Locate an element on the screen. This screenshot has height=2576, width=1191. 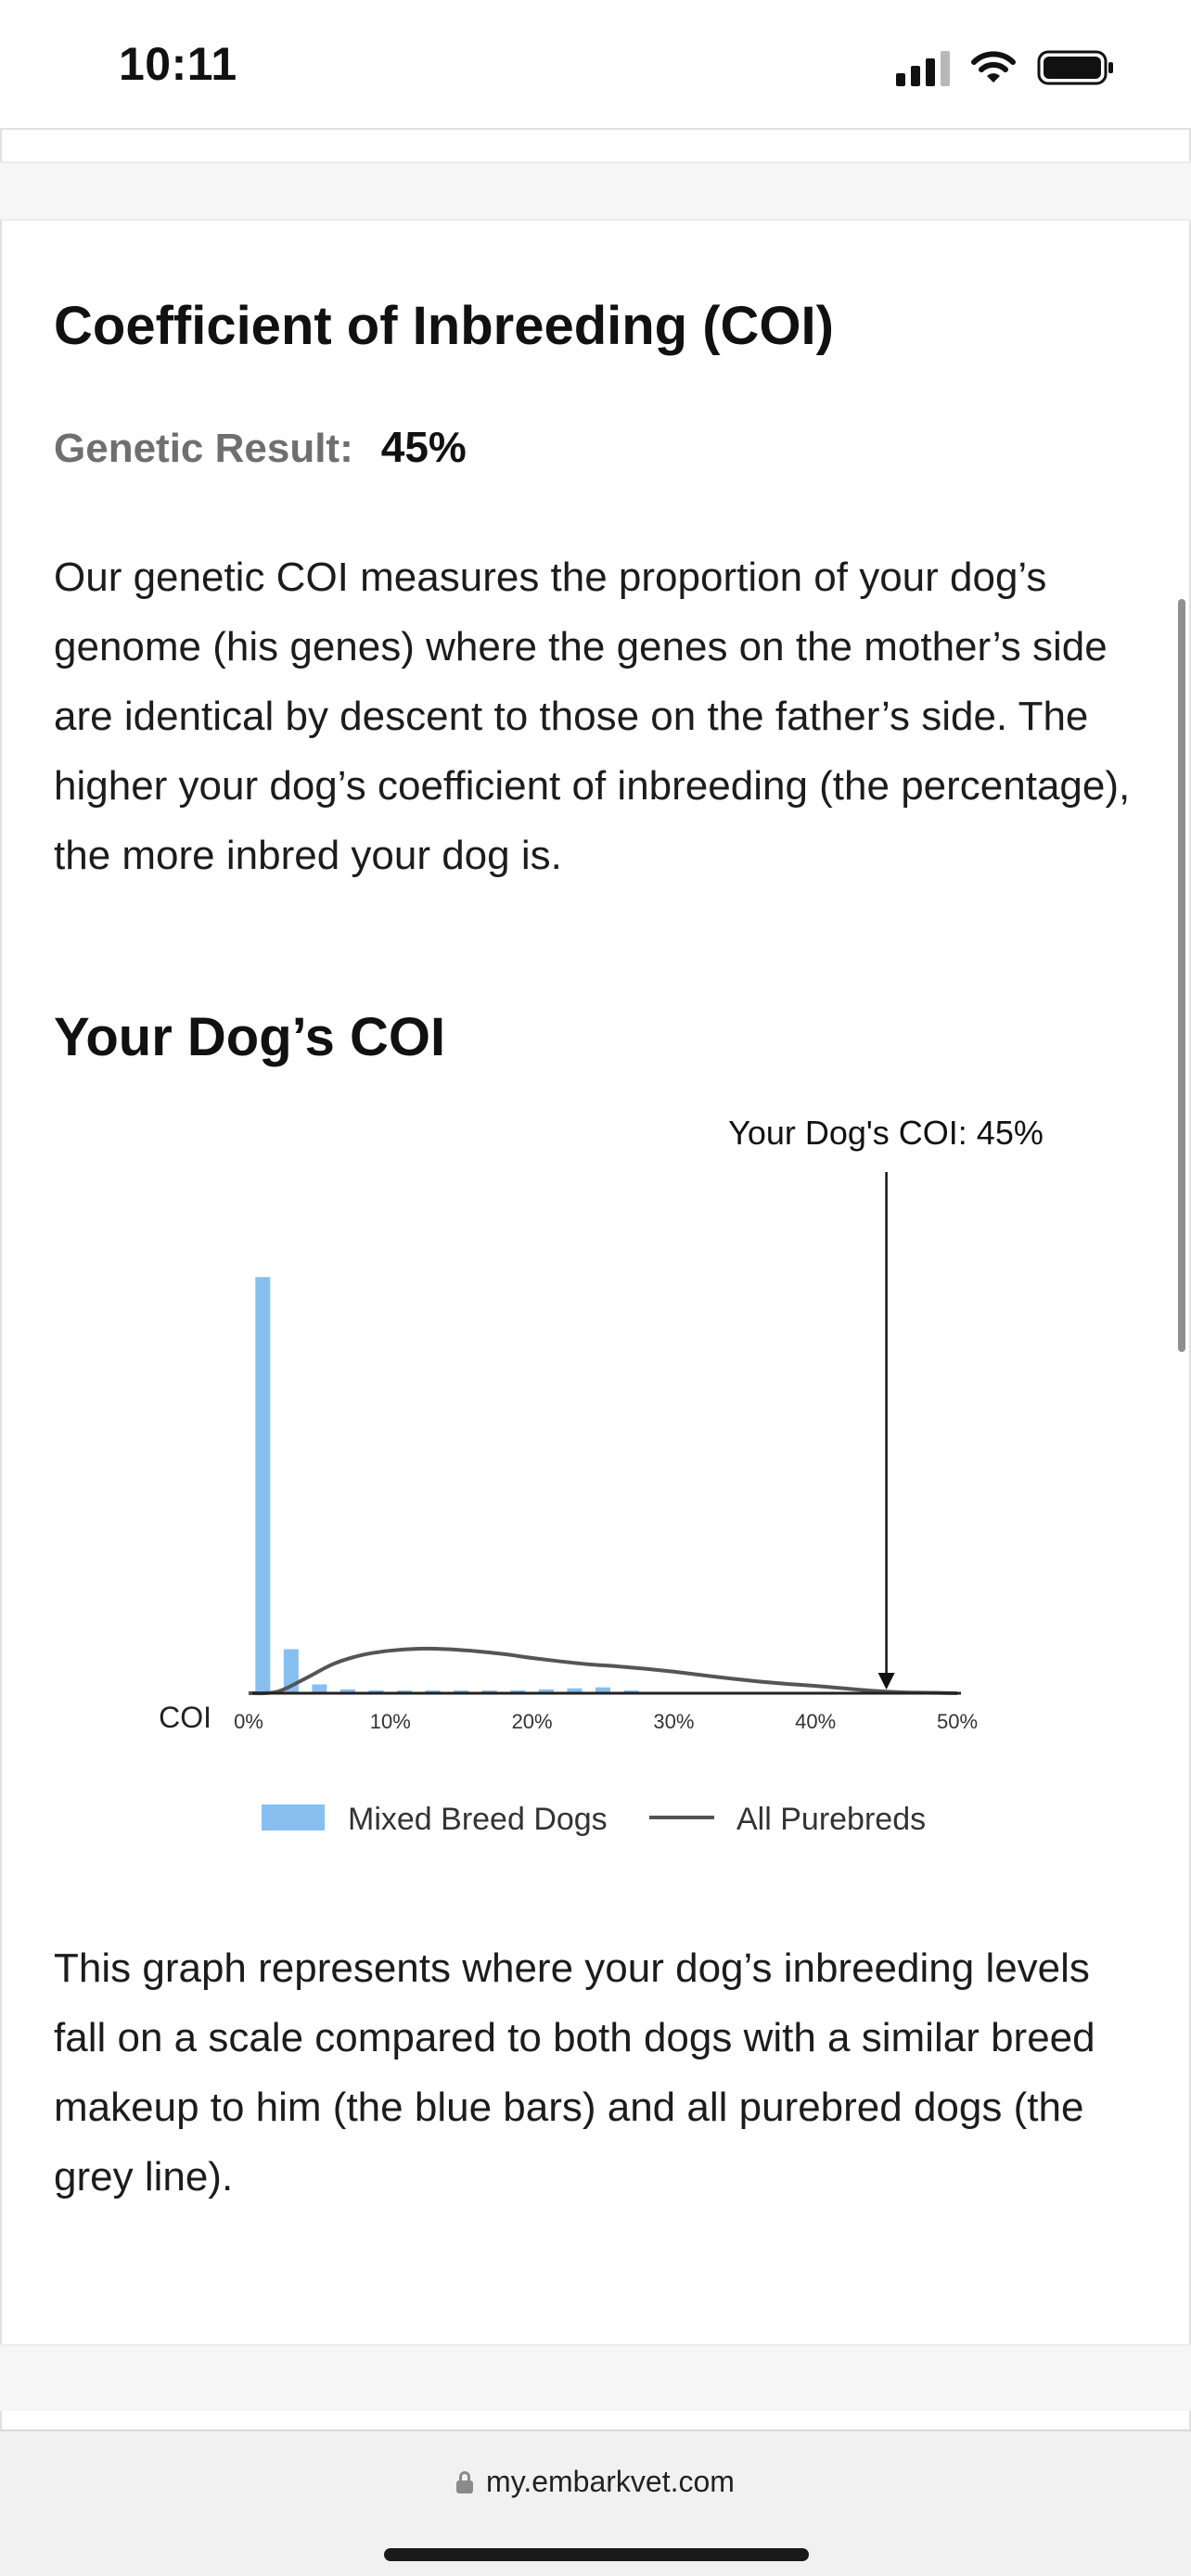
section-divider-bottom is located at coordinates (595, 2378).